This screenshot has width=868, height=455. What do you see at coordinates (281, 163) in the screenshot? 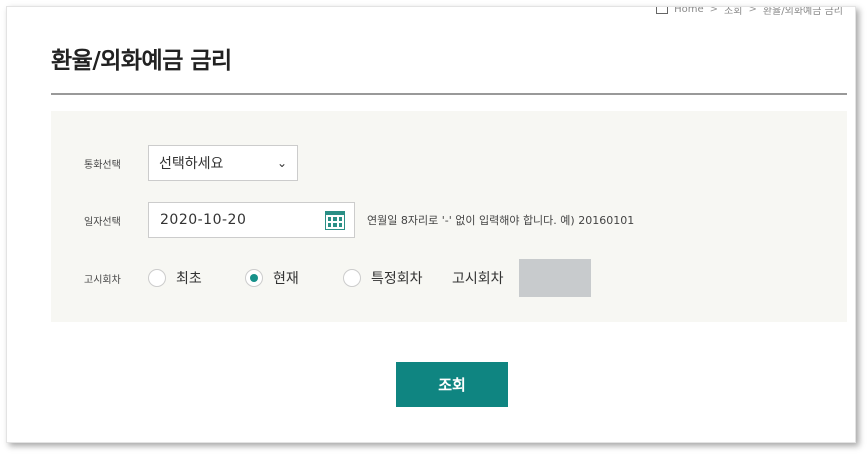
I see `chevron-down-icon: ⌄` at bounding box center [281, 163].